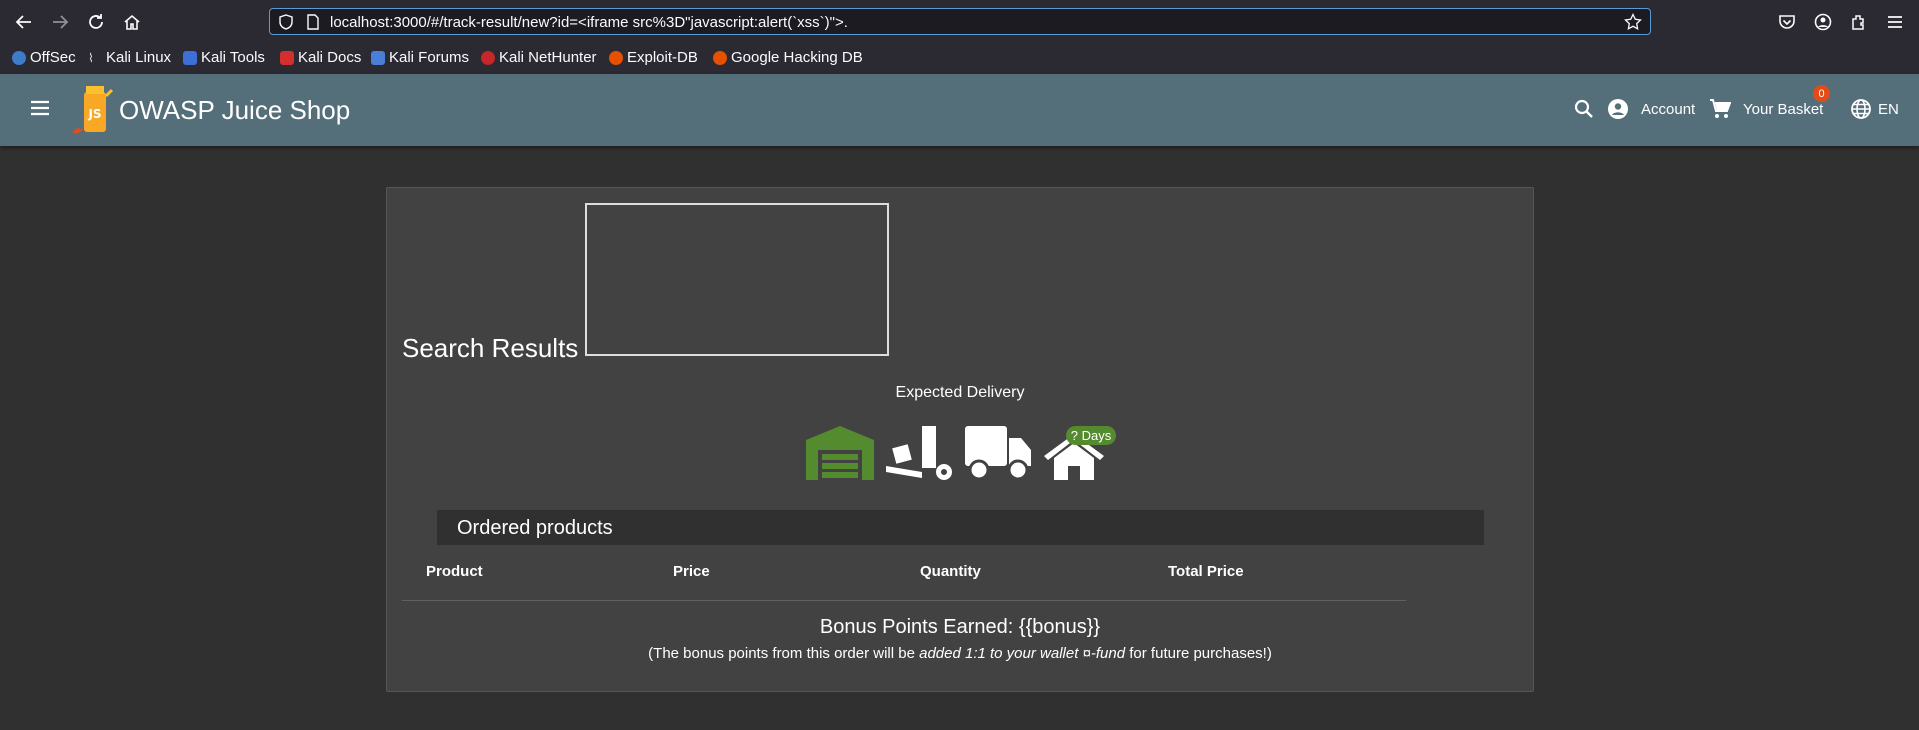  I want to click on arrow-left-icon, so click(23, 22).